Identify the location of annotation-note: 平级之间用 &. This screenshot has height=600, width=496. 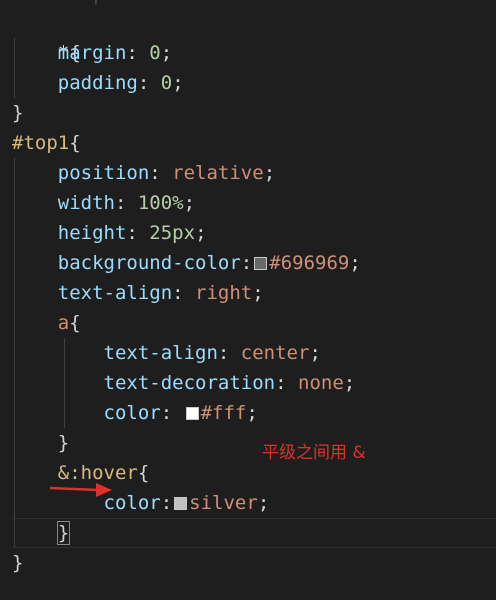
(314, 453).